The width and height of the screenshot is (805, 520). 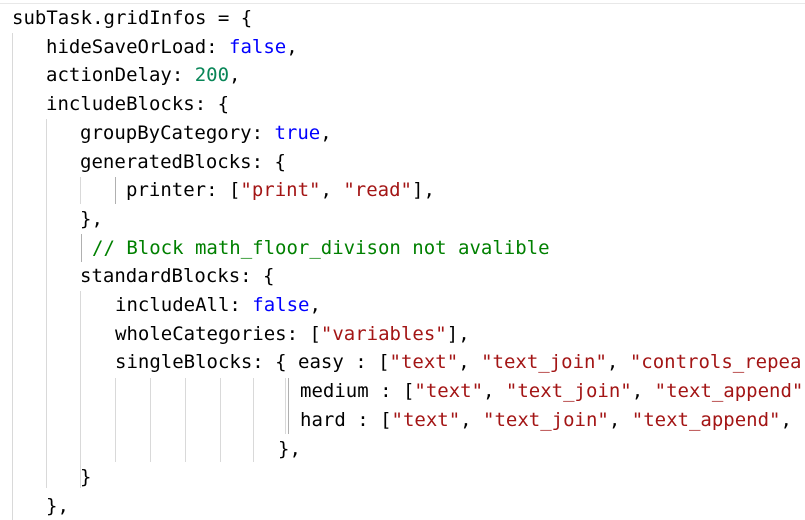 I want to click on code-token: includeBlocks: {, so click(x=138, y=104).